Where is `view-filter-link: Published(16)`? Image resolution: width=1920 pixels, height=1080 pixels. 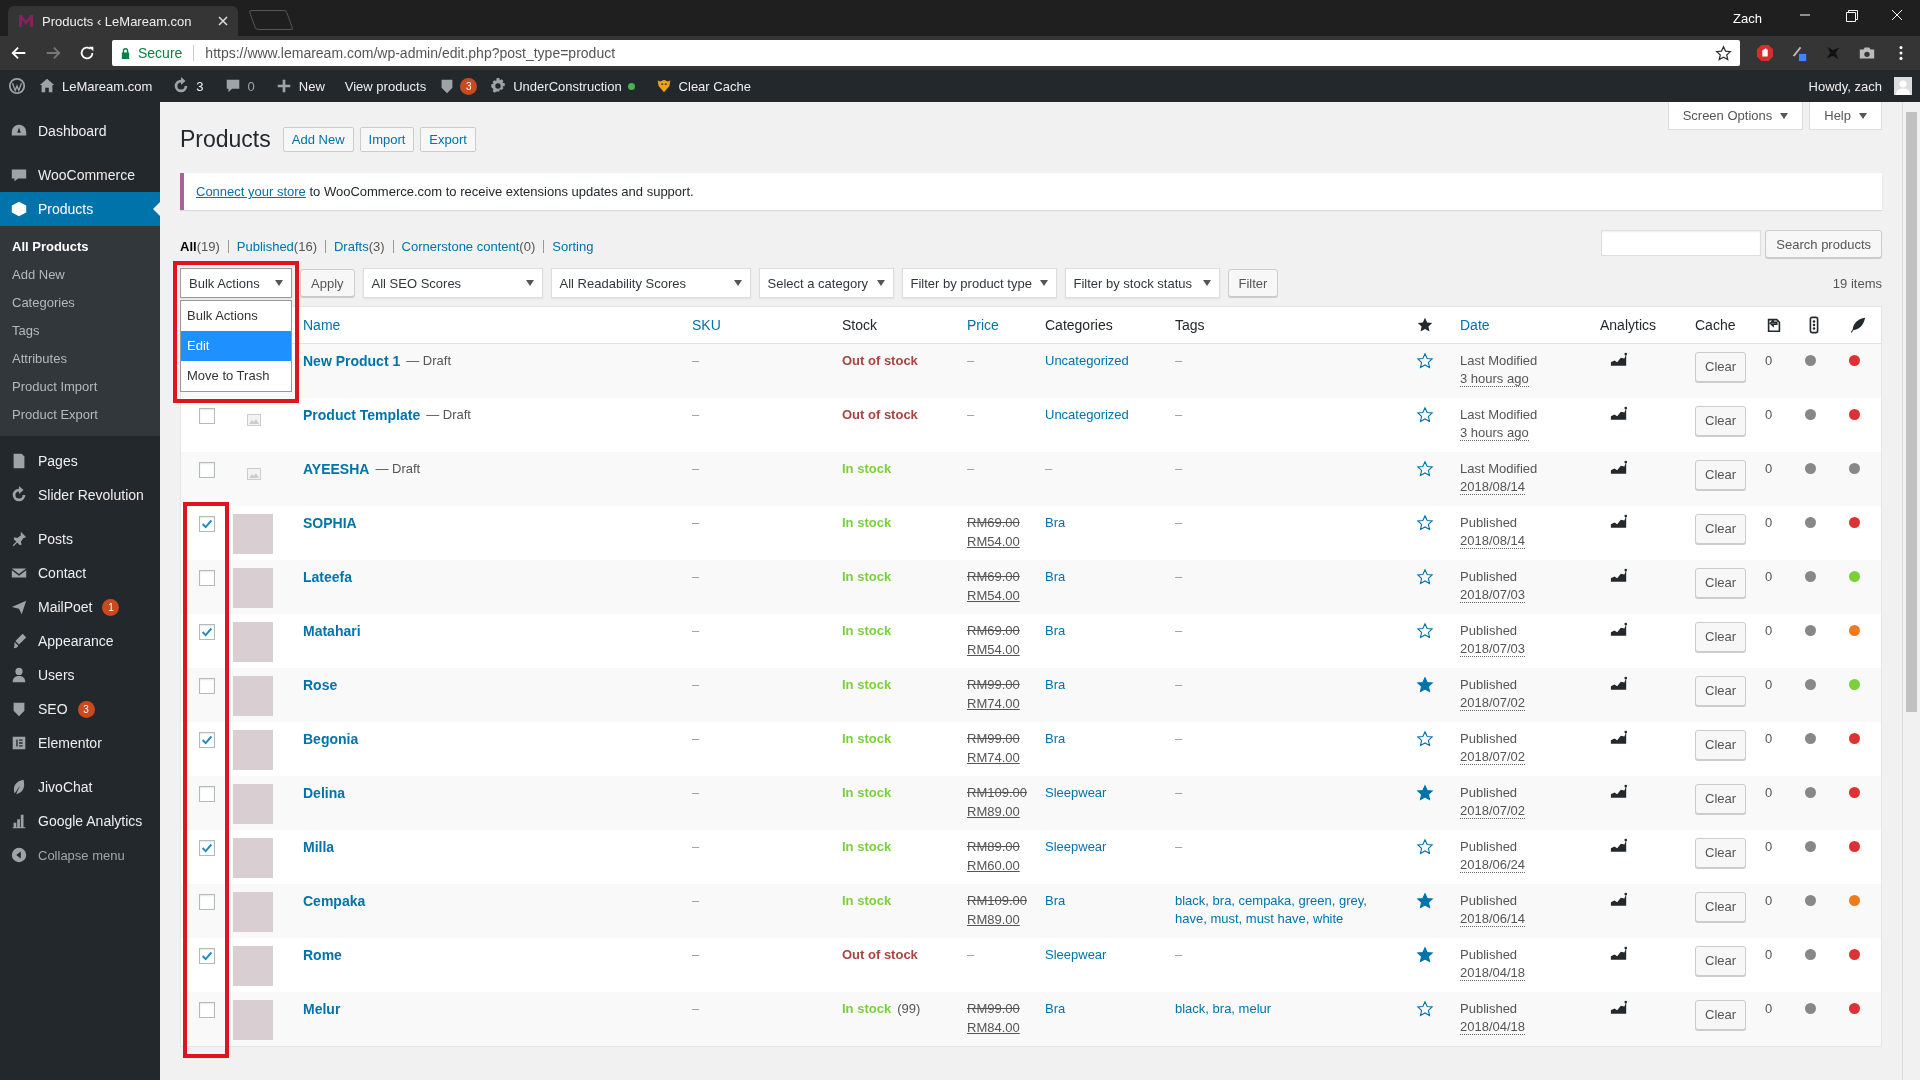 view-filter-link: Published(16) is located at coordinates (276, 246).